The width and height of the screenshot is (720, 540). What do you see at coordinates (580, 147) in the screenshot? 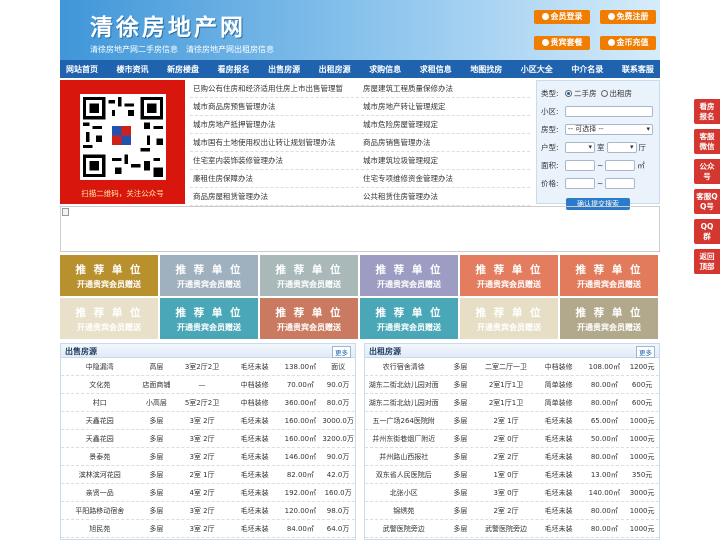
I see `room-select: ▾` at bounding box center [580, 147].